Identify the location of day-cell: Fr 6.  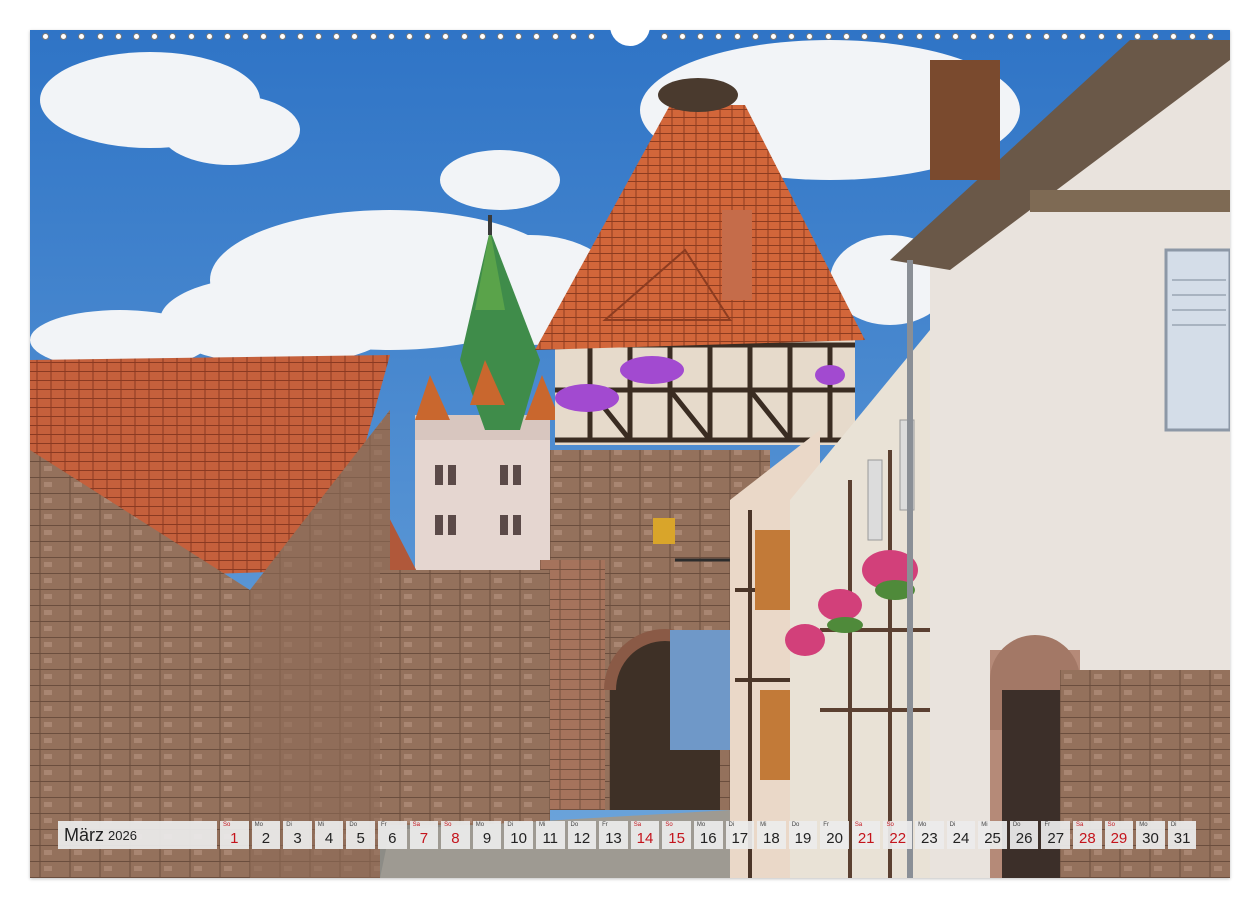
(392, 835).